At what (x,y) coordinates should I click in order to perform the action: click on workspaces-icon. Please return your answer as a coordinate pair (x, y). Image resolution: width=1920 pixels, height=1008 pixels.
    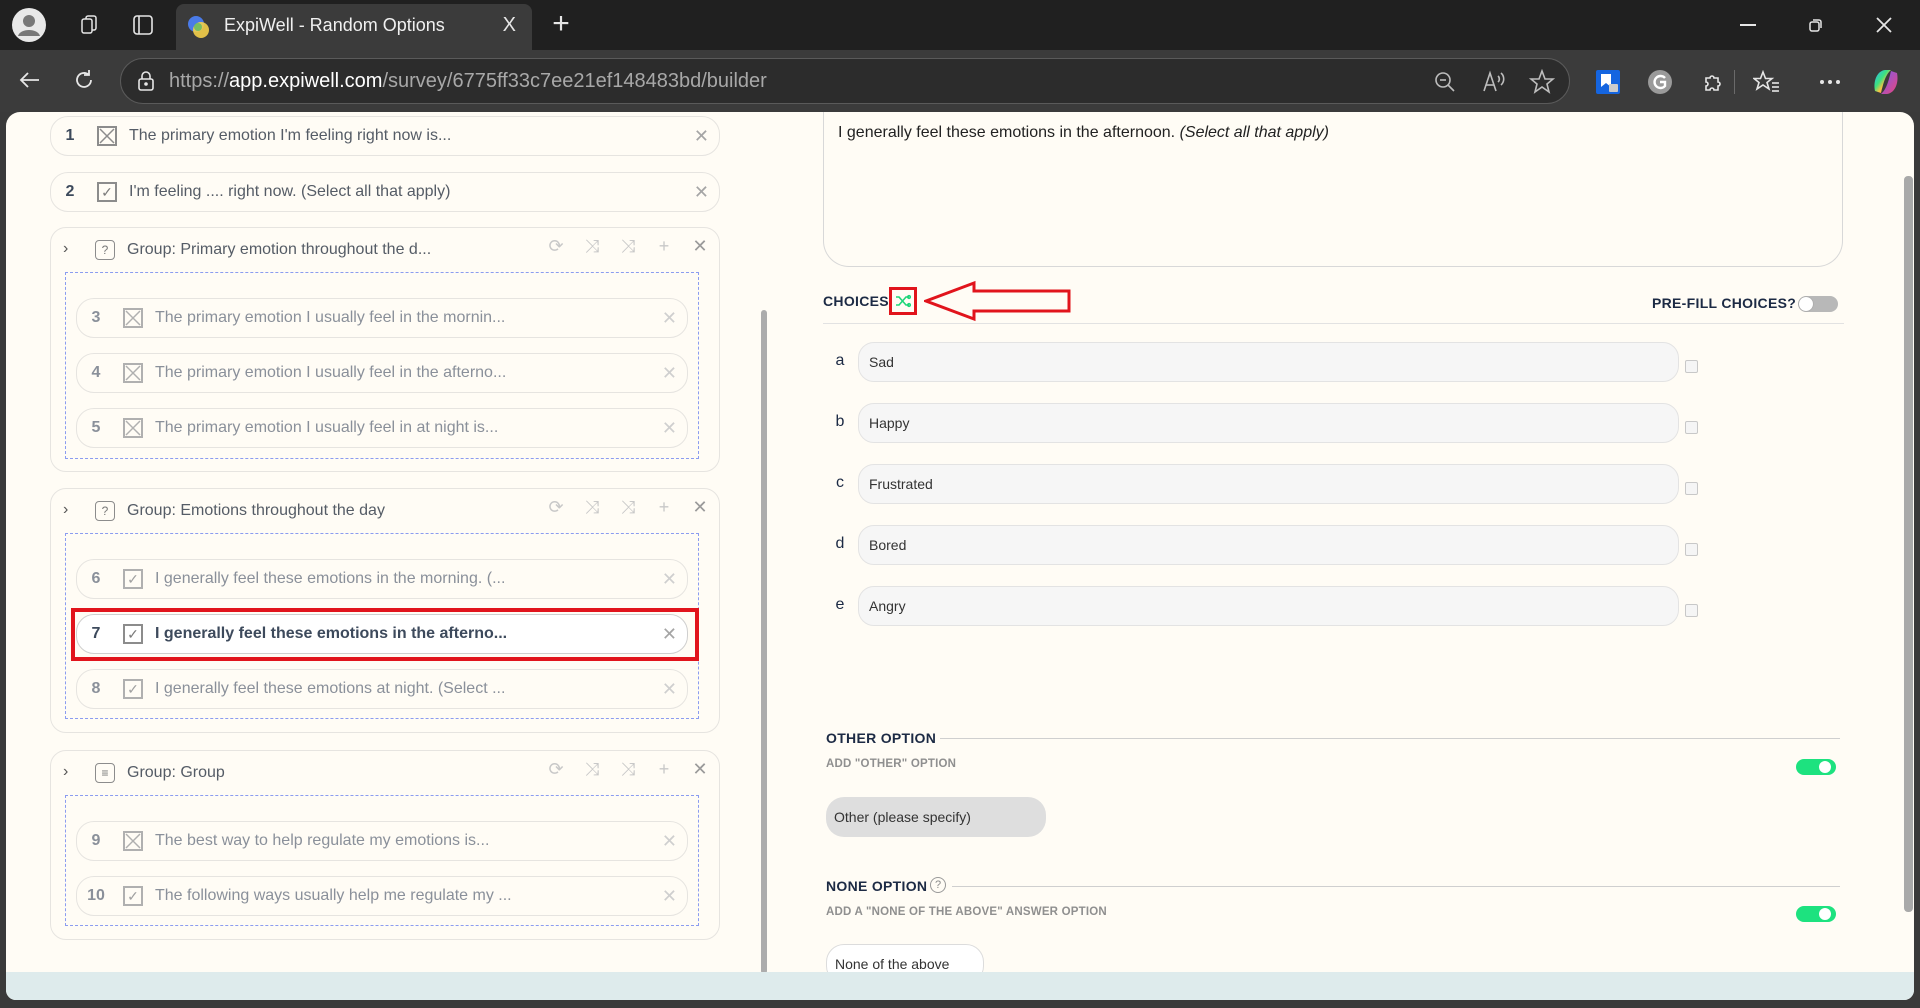
    Looking at the image, I should click on (89, 25).